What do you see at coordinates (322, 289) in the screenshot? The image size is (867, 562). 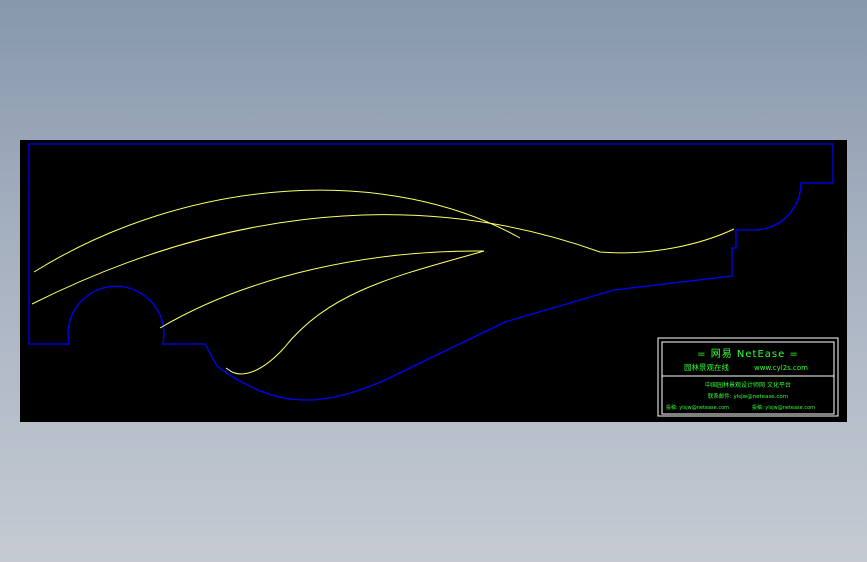 I see `curve-lower-leaf-top` at bounding box center [322, 289].